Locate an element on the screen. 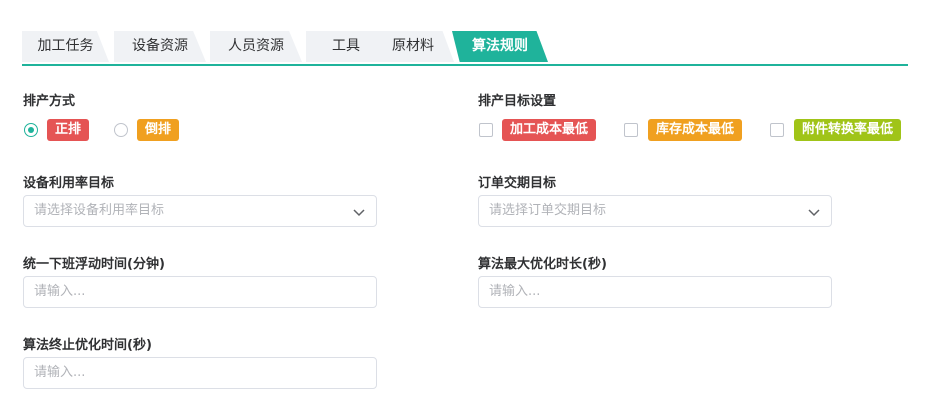 This screenshot has height=405, width=926. tab-equipment-resources: 设备资源 is located at coordinates (160, 46).